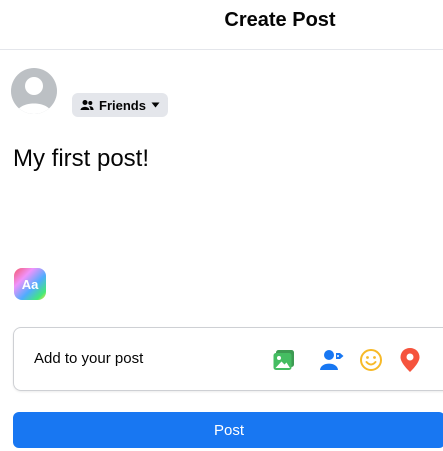 This screenshot has width=443, height=451. I want to click on feeling-activity-button, so click(371, 360).